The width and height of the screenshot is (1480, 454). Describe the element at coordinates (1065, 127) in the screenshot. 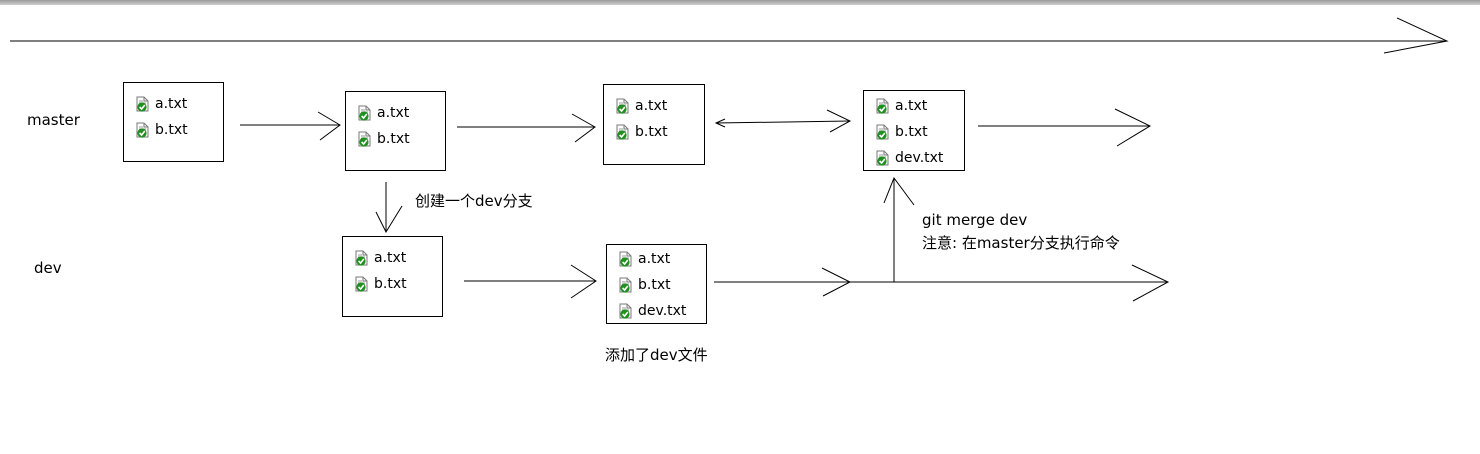

I see `arrow-master-continue` at that location.